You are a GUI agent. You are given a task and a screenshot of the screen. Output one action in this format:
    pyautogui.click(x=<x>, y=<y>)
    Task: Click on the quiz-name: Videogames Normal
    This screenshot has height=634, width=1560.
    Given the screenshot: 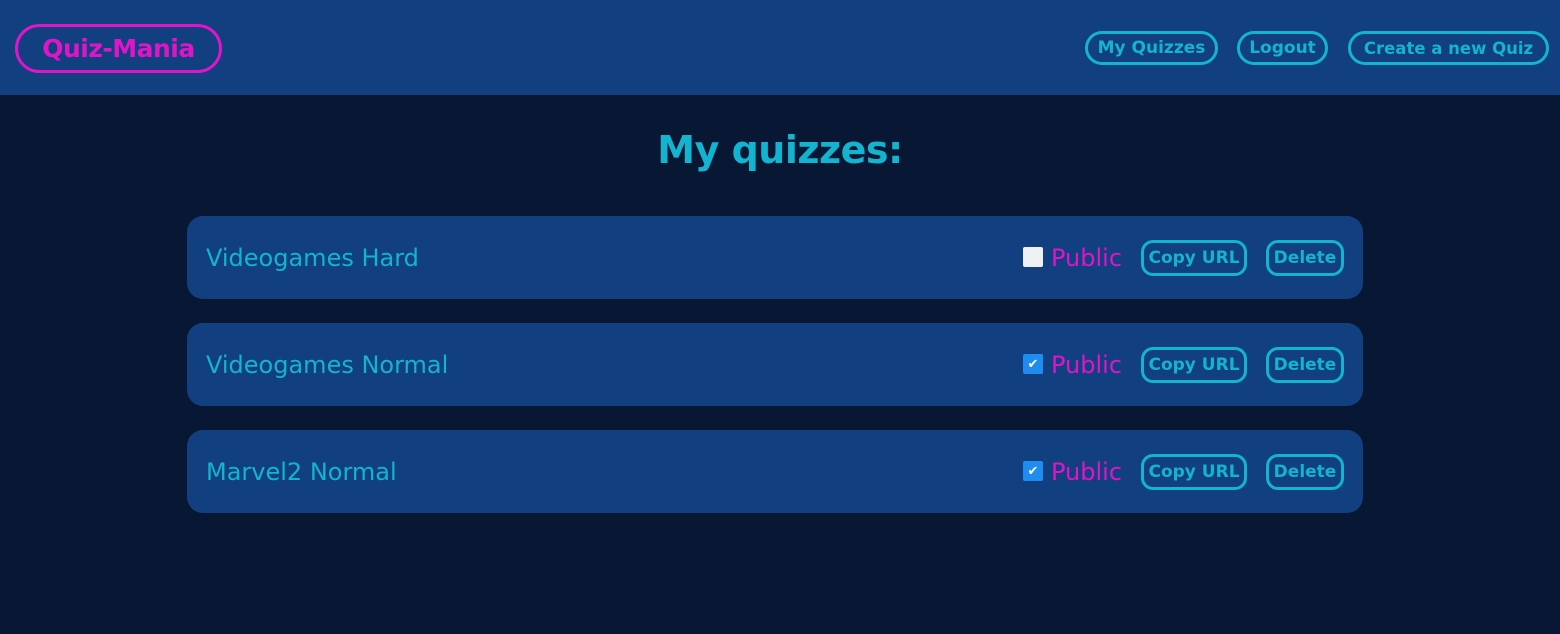 What is the action you would take?
    pyautogui.click(x=327, y=364)
    